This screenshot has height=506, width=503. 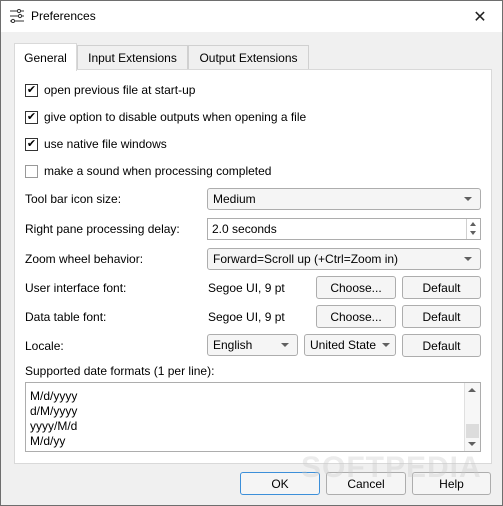 What do you see at coordinates (234, 199) in the screenshot?
I see `select-value: Medium` at bounding box center [234, 199].